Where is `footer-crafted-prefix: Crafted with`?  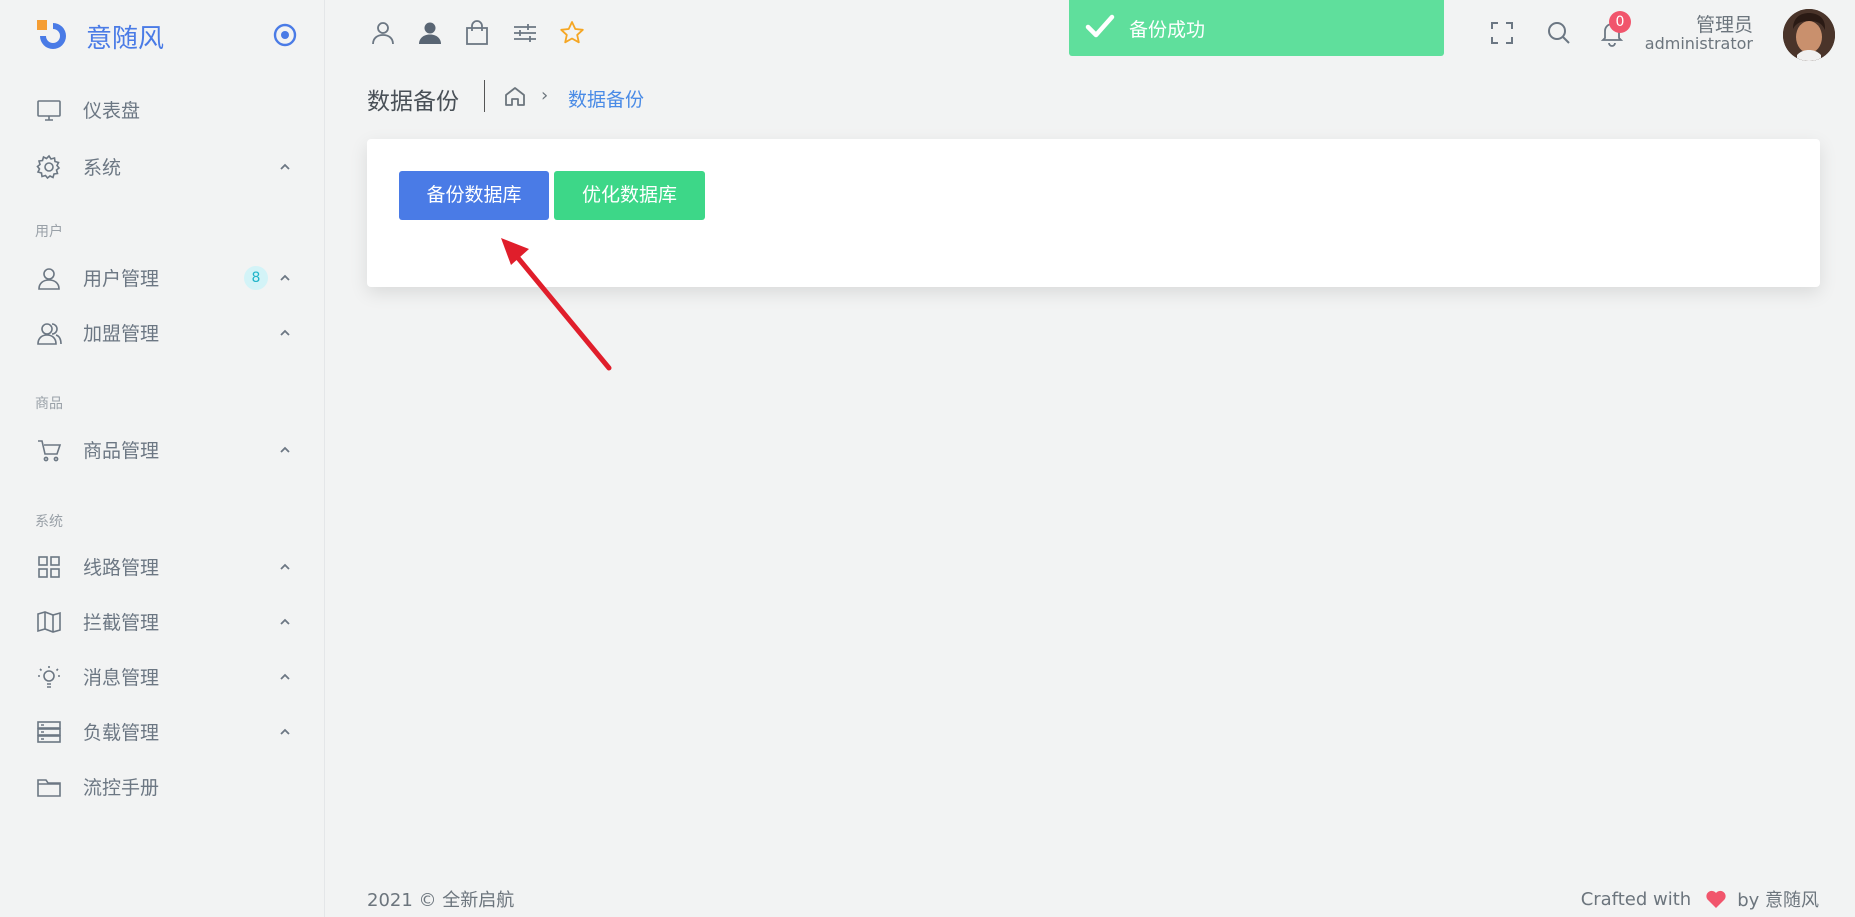
footer-crafted-prefix: Crafted with is located at coordinates (1636, 899).